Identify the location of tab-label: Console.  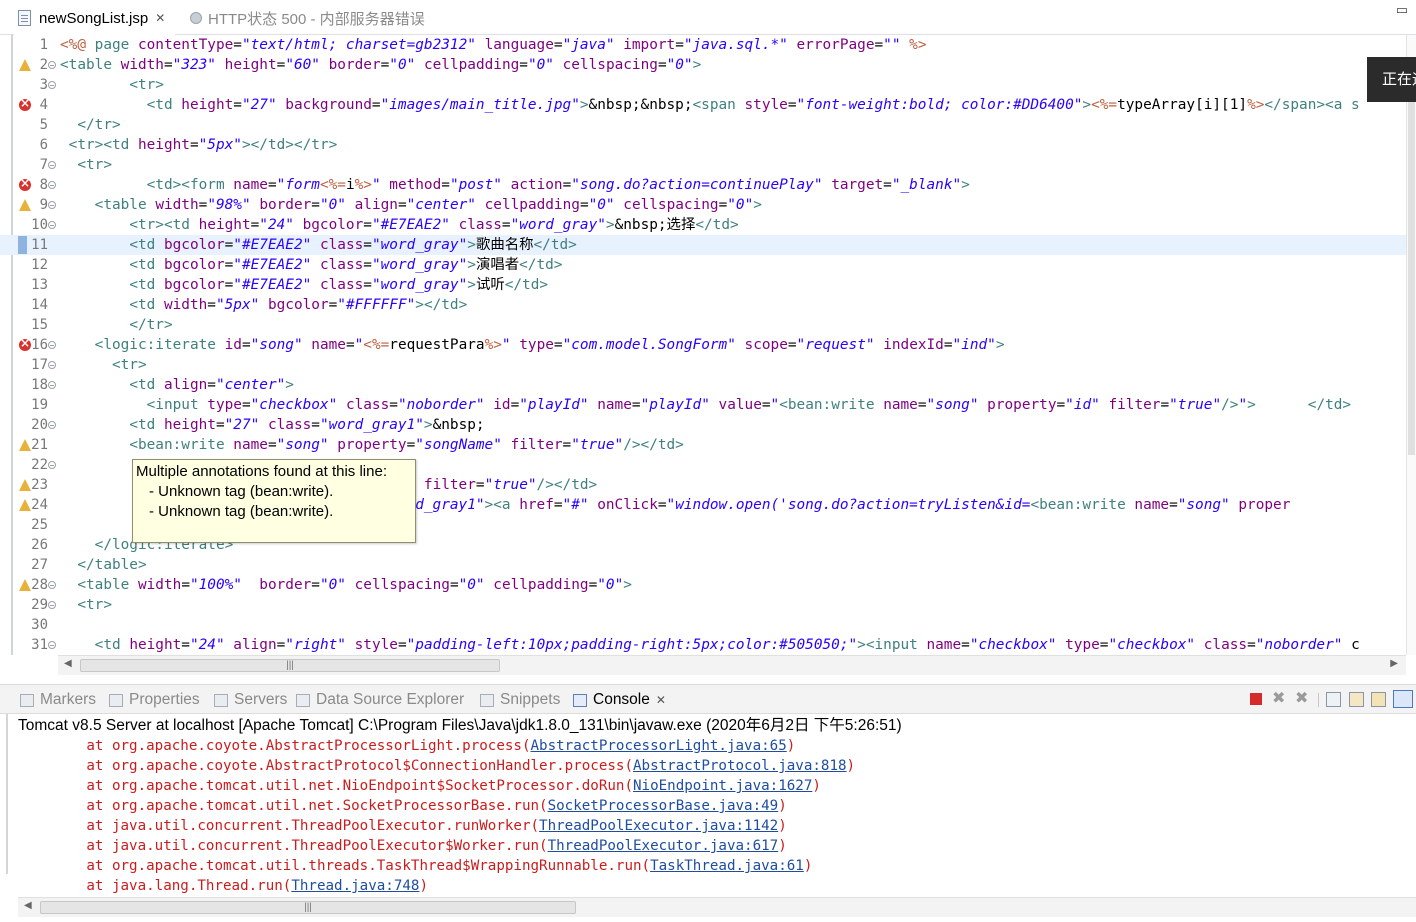
(621, 699).